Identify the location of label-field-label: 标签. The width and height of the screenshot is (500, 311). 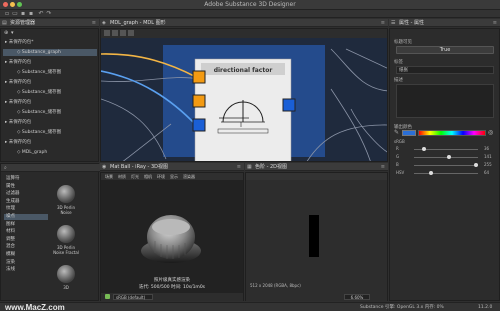
(398, 62).